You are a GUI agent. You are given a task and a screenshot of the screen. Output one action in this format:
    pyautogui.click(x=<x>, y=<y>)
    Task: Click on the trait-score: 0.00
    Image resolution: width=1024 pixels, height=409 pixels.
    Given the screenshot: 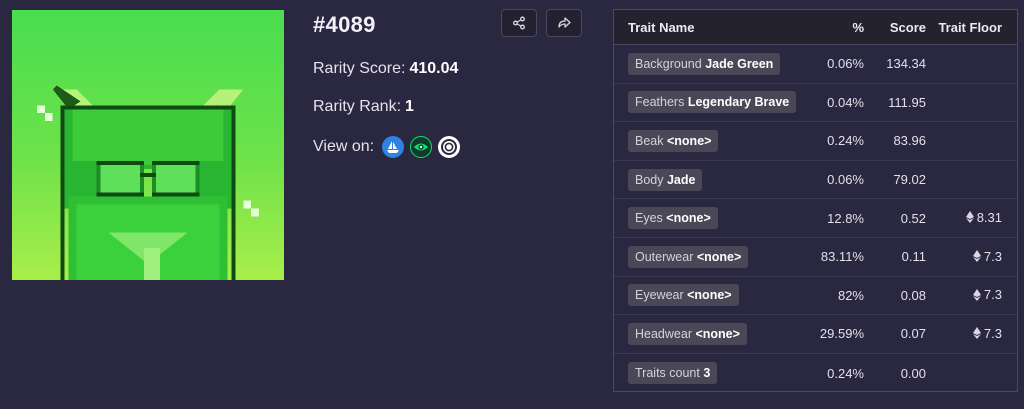 What is the action you would take?
    pyautogui.click(x=913, y=373)
    